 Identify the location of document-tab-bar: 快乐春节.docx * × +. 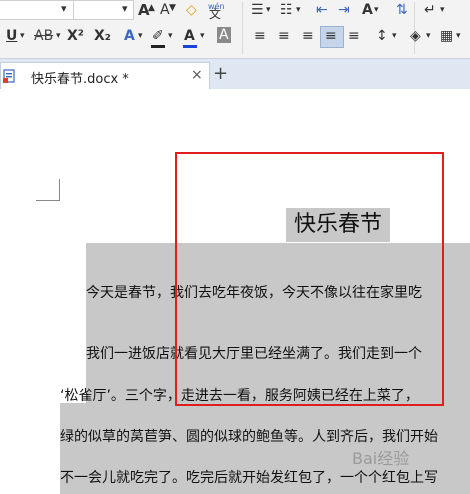
(235, 73).